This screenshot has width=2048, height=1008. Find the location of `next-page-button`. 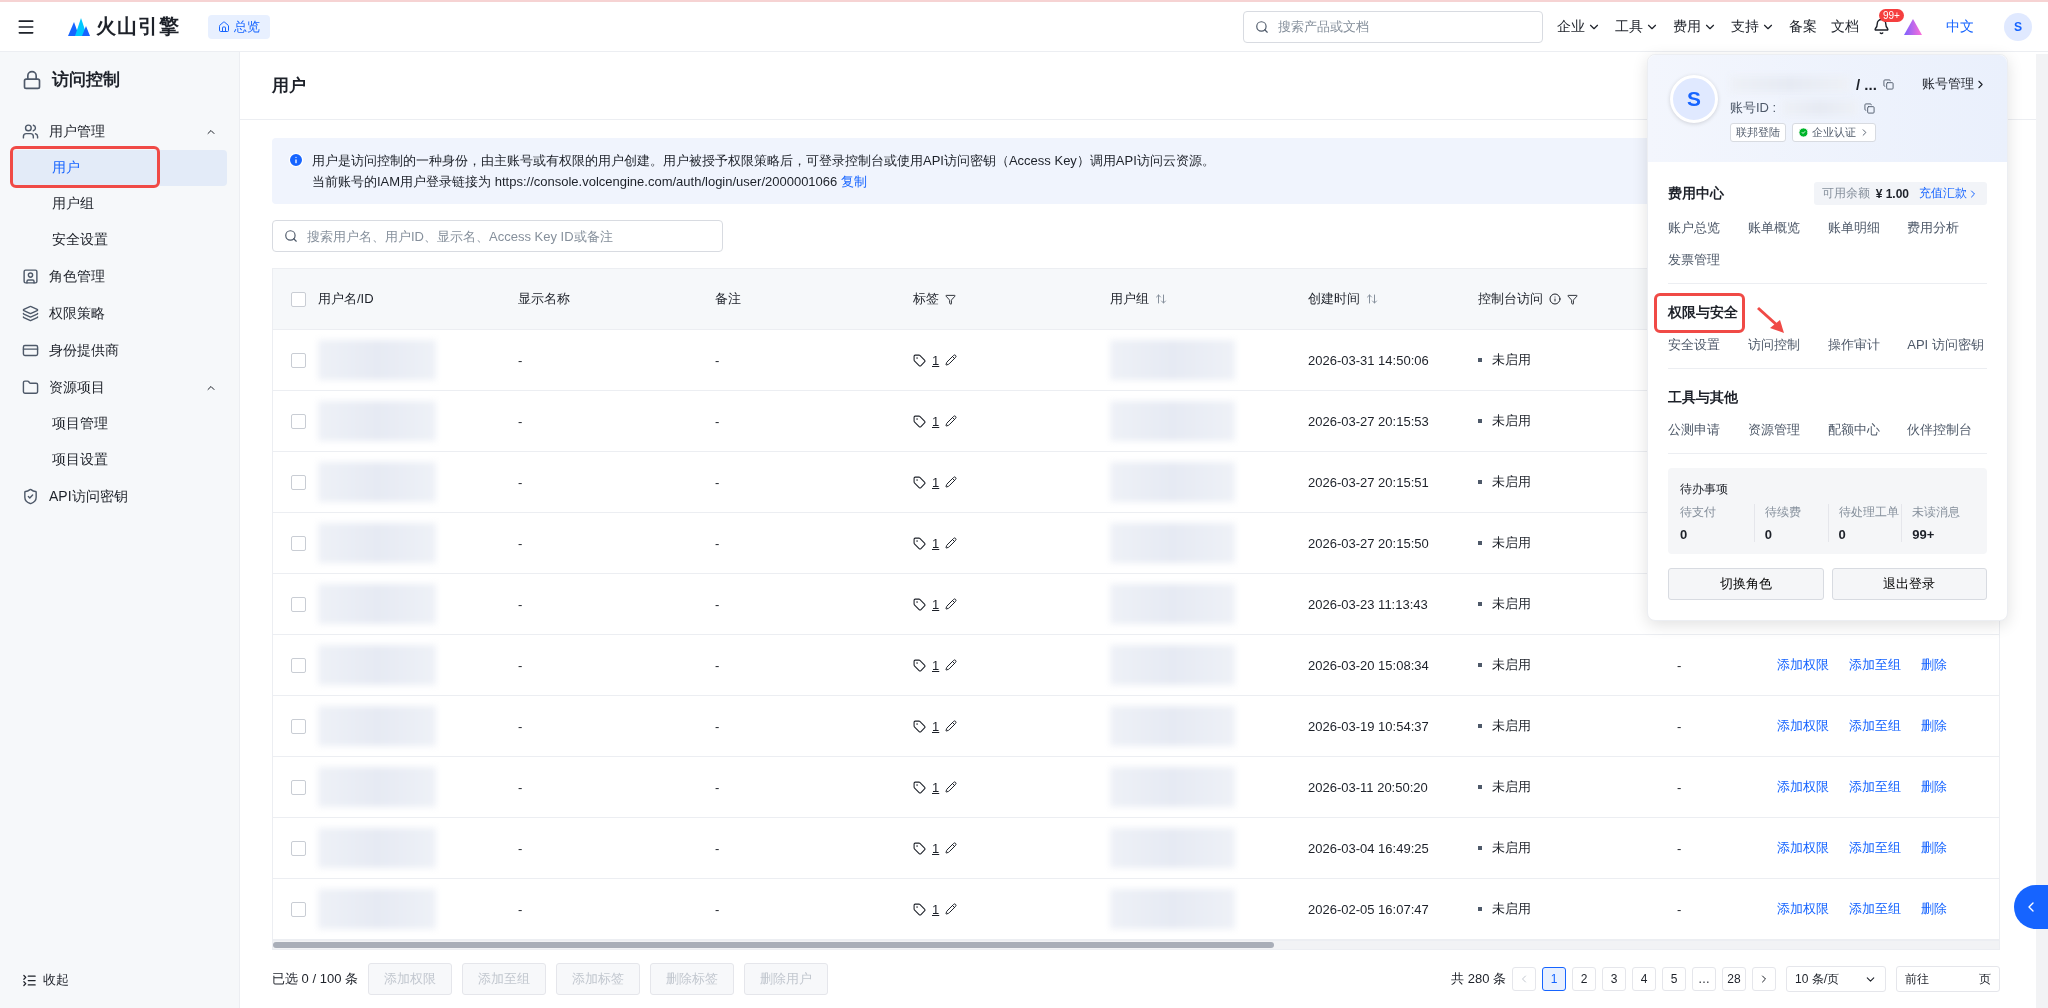

next-page-button is located at coordinates (1764, 979).